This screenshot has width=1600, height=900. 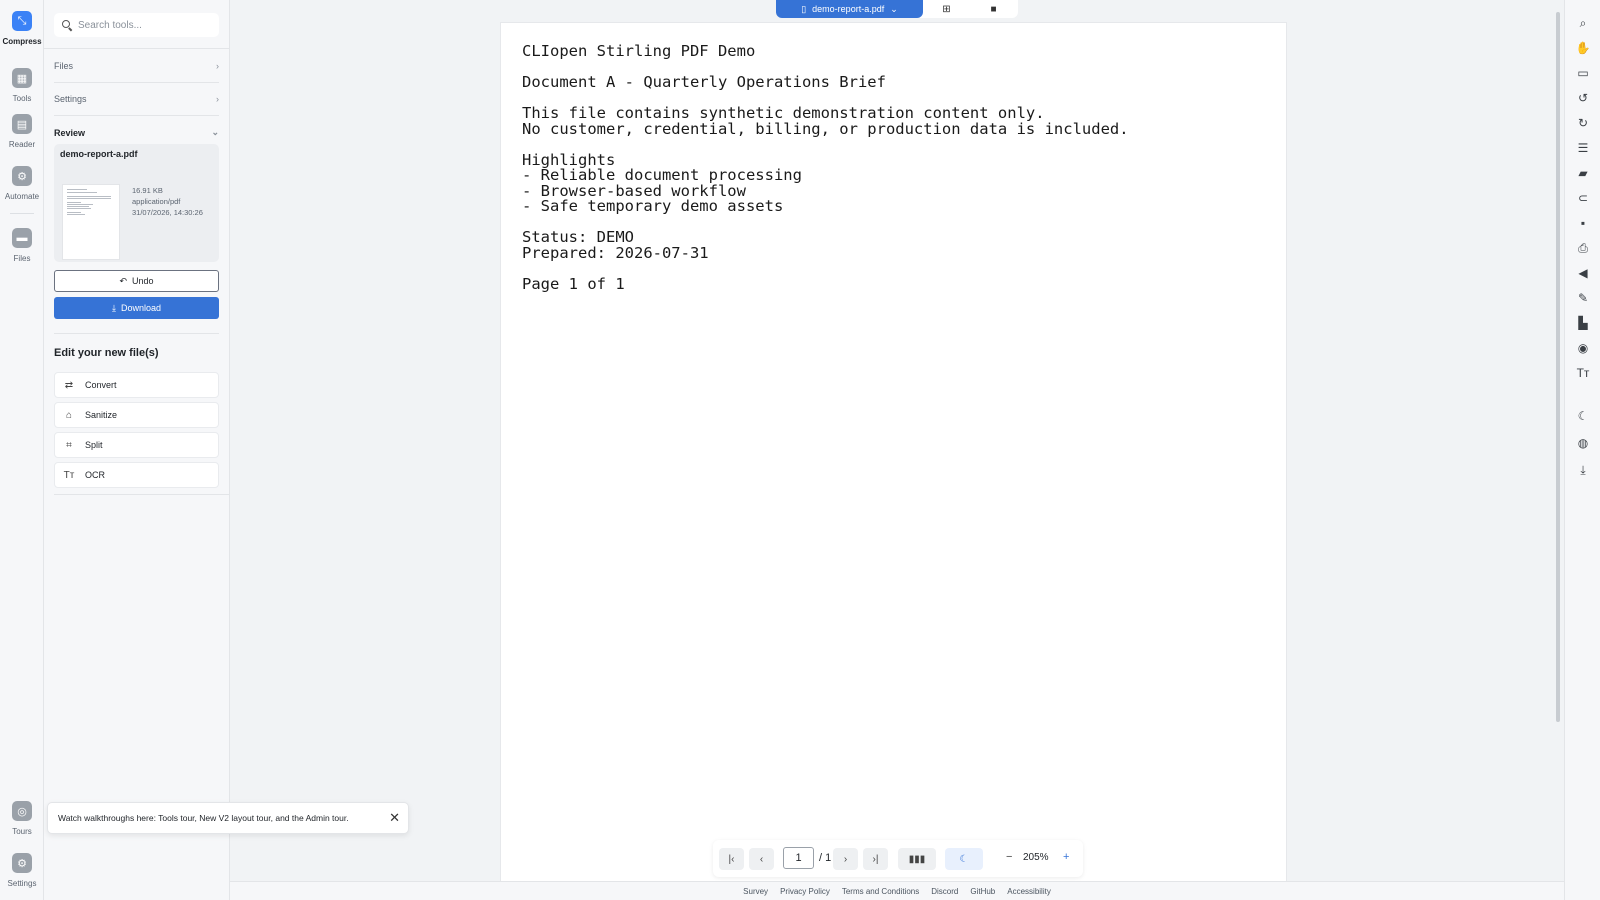 I want to click on first-page-icon: |‹, so click(x=731, y=859).